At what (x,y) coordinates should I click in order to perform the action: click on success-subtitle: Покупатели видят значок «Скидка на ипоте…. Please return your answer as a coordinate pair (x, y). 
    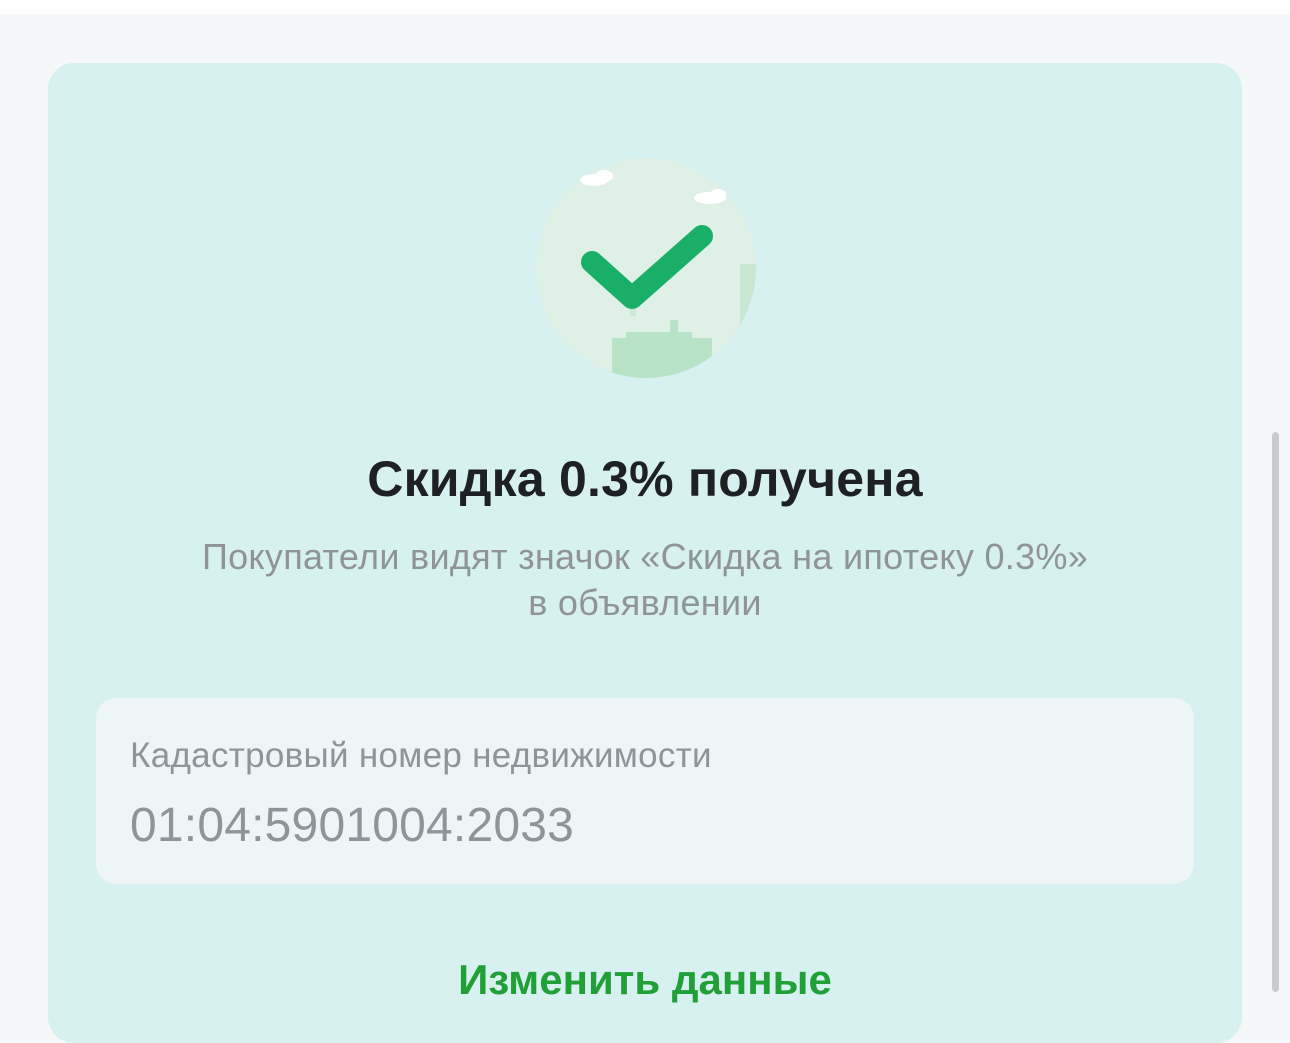
    Looking at the image, I should click on (645, 580).